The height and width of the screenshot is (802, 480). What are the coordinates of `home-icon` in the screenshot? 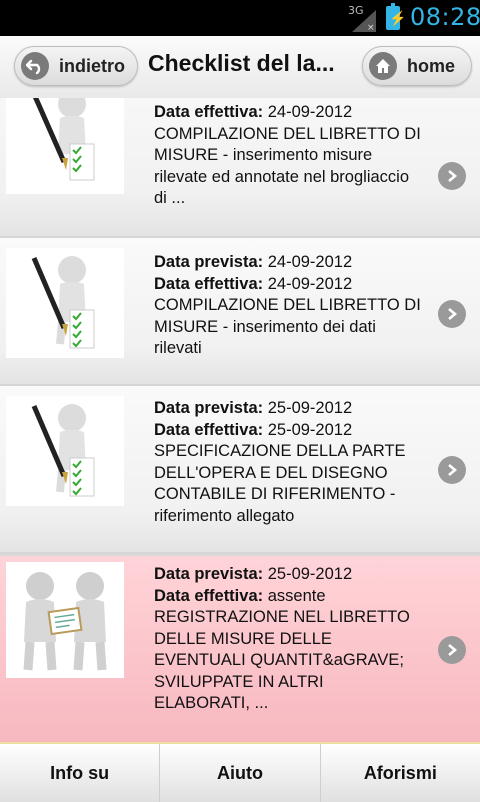 It's located at (383, 66).